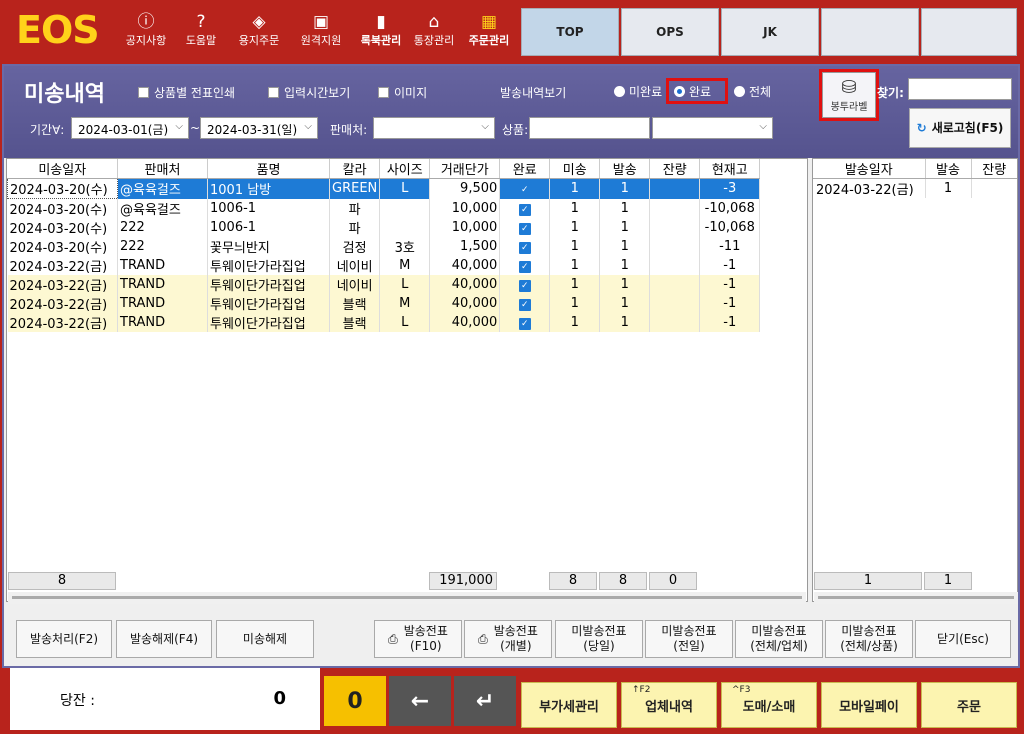 The width and height of the screenshot is (1024, 734). What do you see at coordinates (162, 169) in the screenshot?
I see `col-header: 판매처` at bounding box center [162, 169].